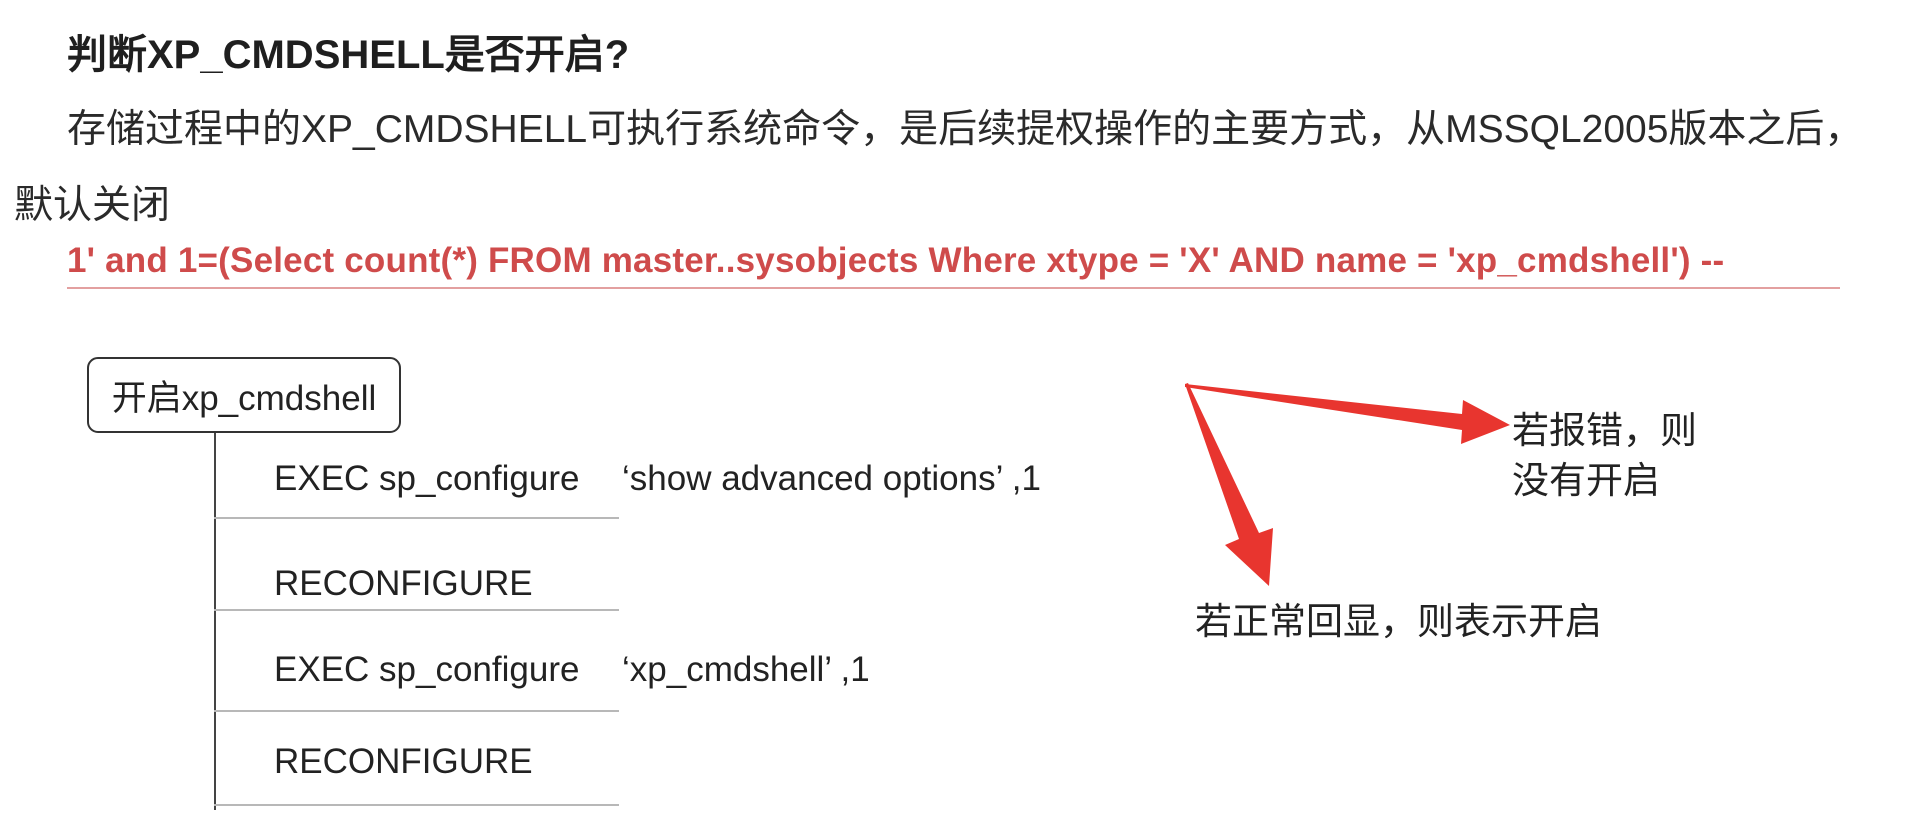 The image size is (1922, 832). What do you see at coordinates (1347, 414) in the screenshot?
I see `arrow-right-icon` at bounding box center [1347, 414].